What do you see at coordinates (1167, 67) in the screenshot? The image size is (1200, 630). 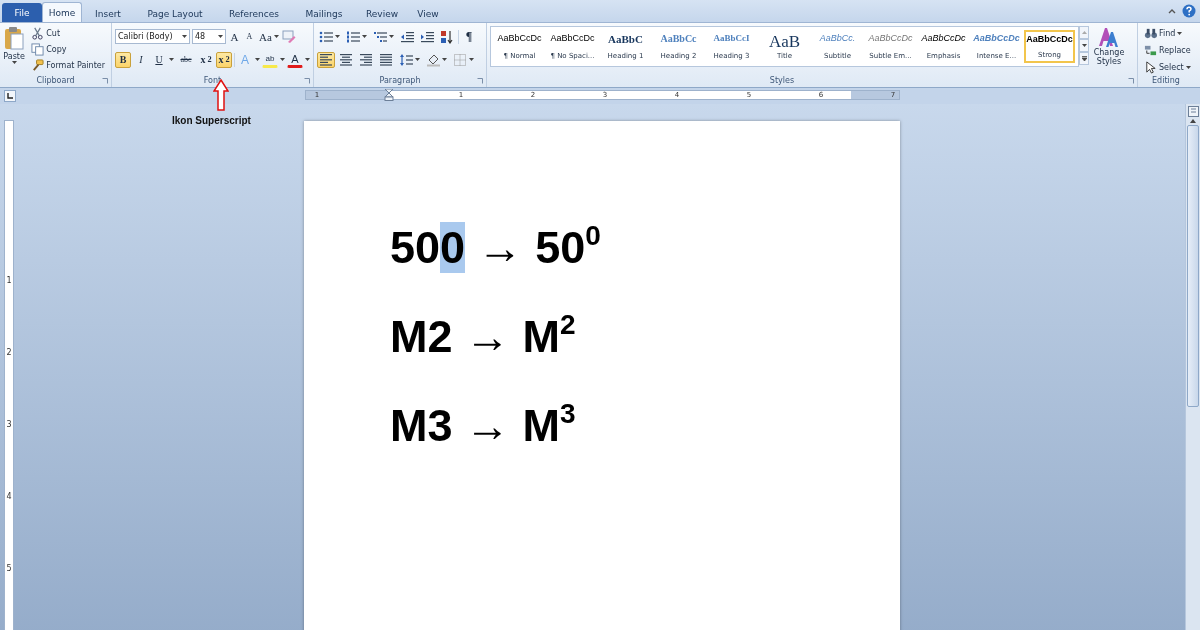 I see `select-button: Select` at bounding box center [1167, 67].